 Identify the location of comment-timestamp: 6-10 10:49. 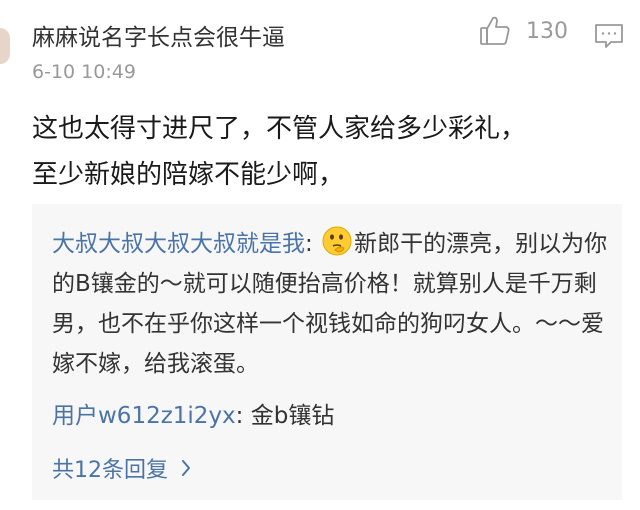
(84, 72).